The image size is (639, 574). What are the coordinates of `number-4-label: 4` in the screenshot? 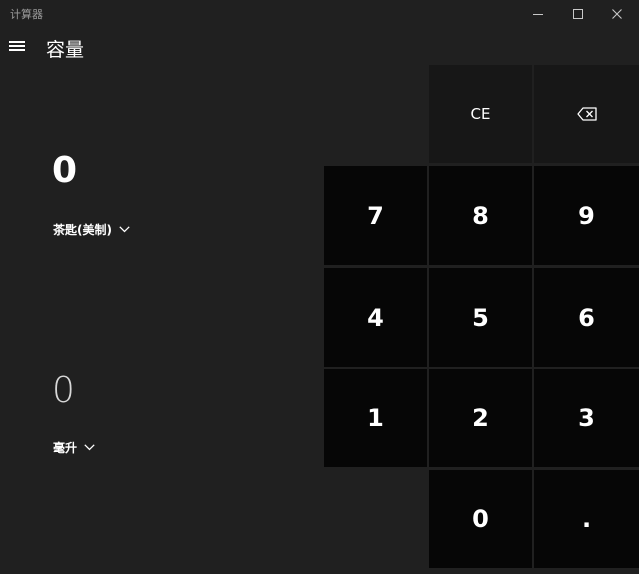 It's located at (375, 317).